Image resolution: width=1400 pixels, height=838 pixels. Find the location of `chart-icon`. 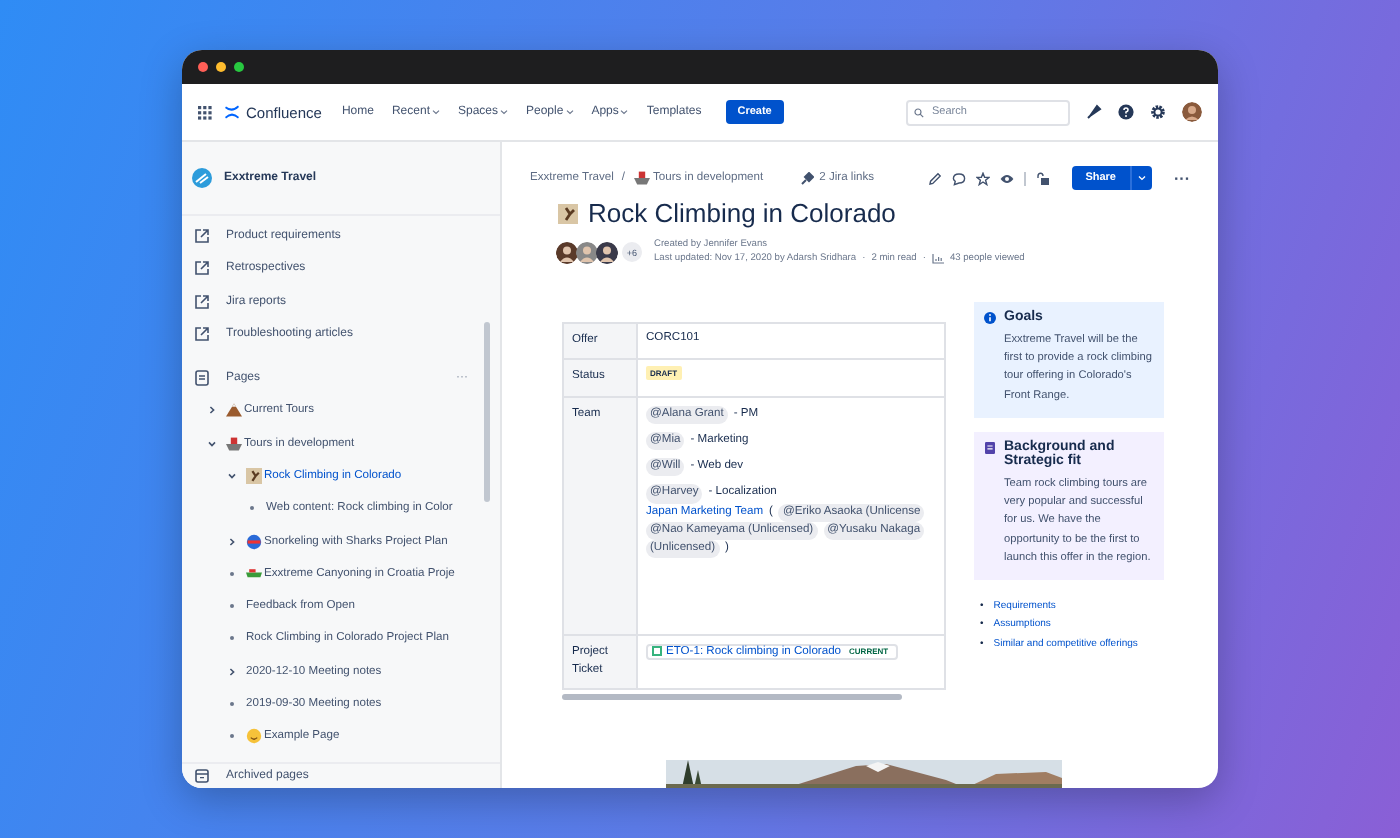

chart-icon is located at coordinates (937, 259).